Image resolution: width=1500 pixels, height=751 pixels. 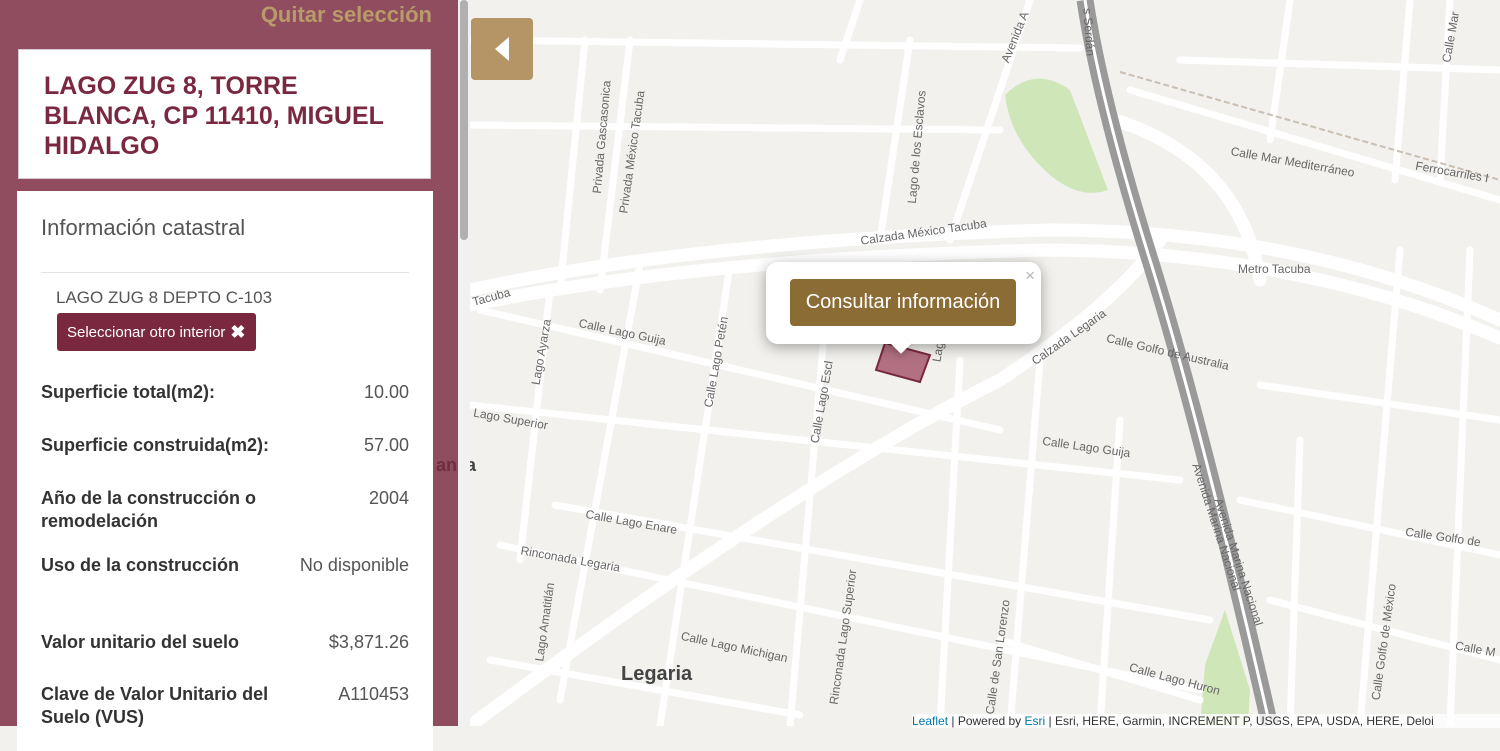 I want to click on map-label-neighborhood: Legaria, so click(x=657, y=674).